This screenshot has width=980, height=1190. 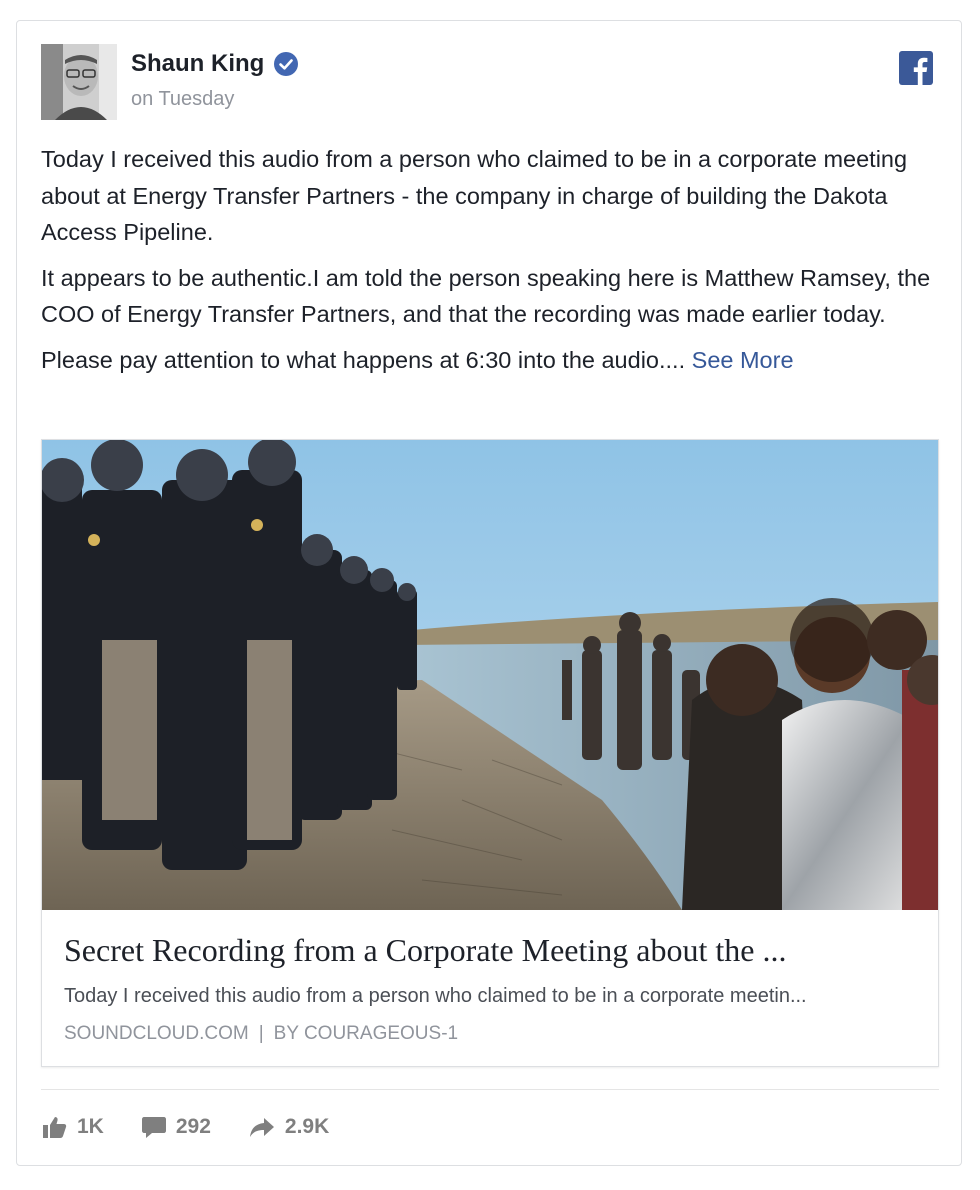 I want to click on link-byline: BY COURAGEOUS-1, so click(x=366, y=1033).